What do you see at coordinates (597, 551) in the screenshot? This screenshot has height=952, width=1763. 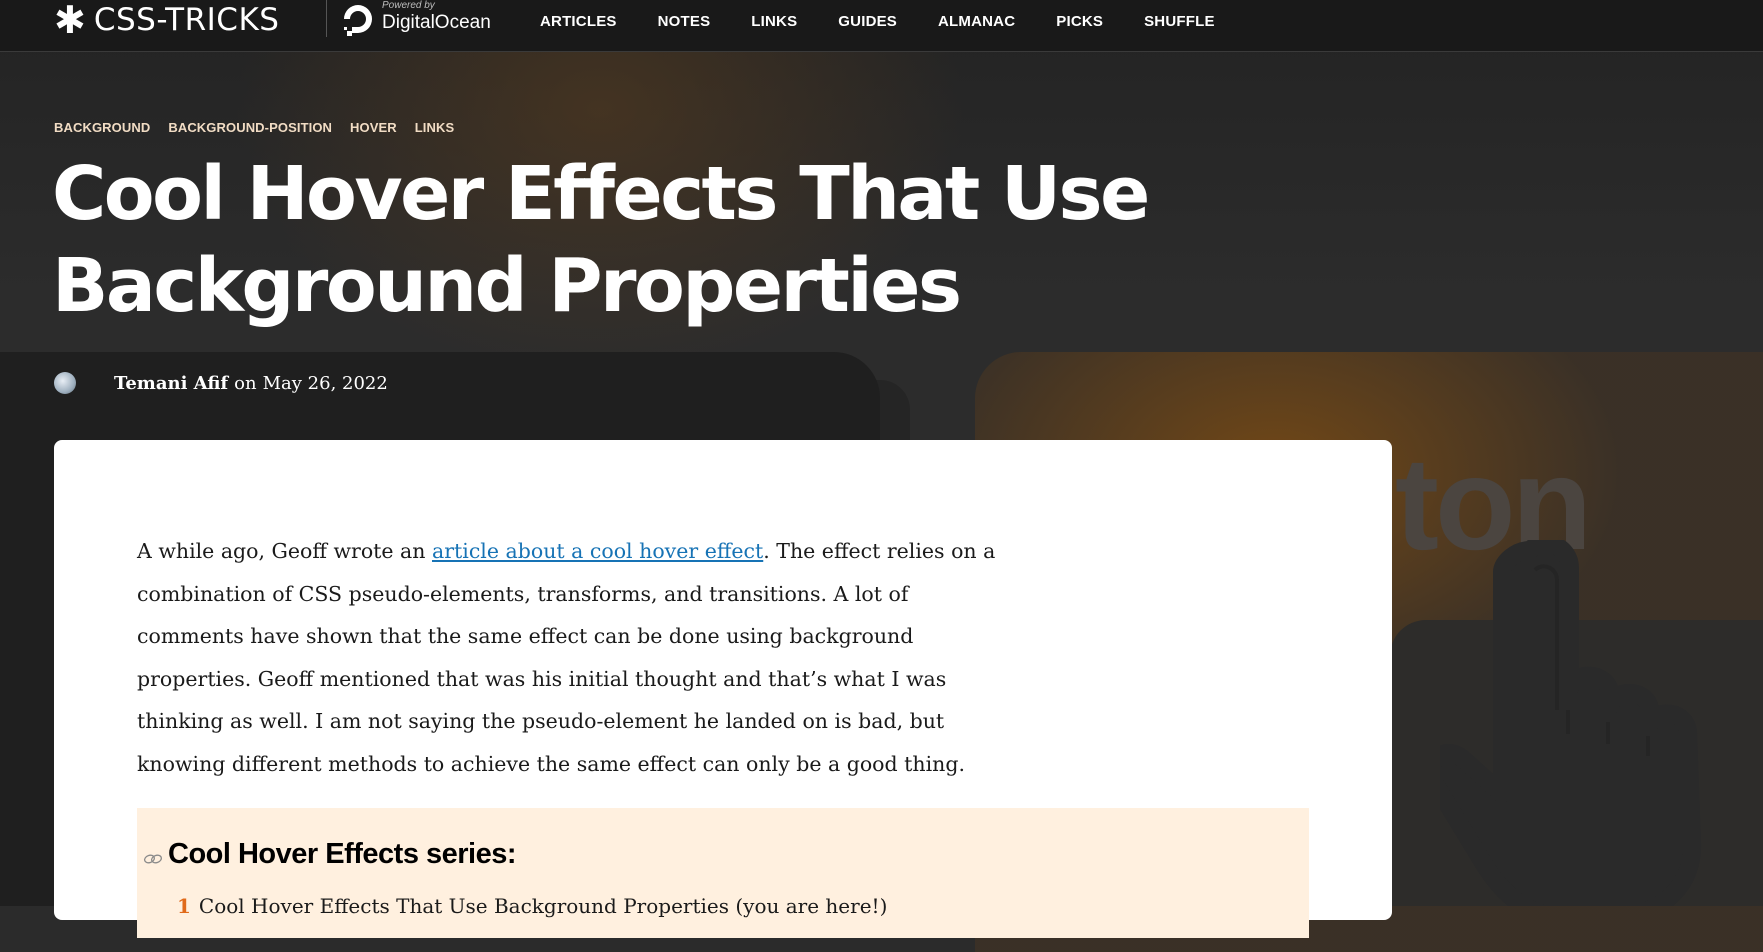 I see `geoff-article-link: article about a cool hover effect` at bounding box center [597, 551].